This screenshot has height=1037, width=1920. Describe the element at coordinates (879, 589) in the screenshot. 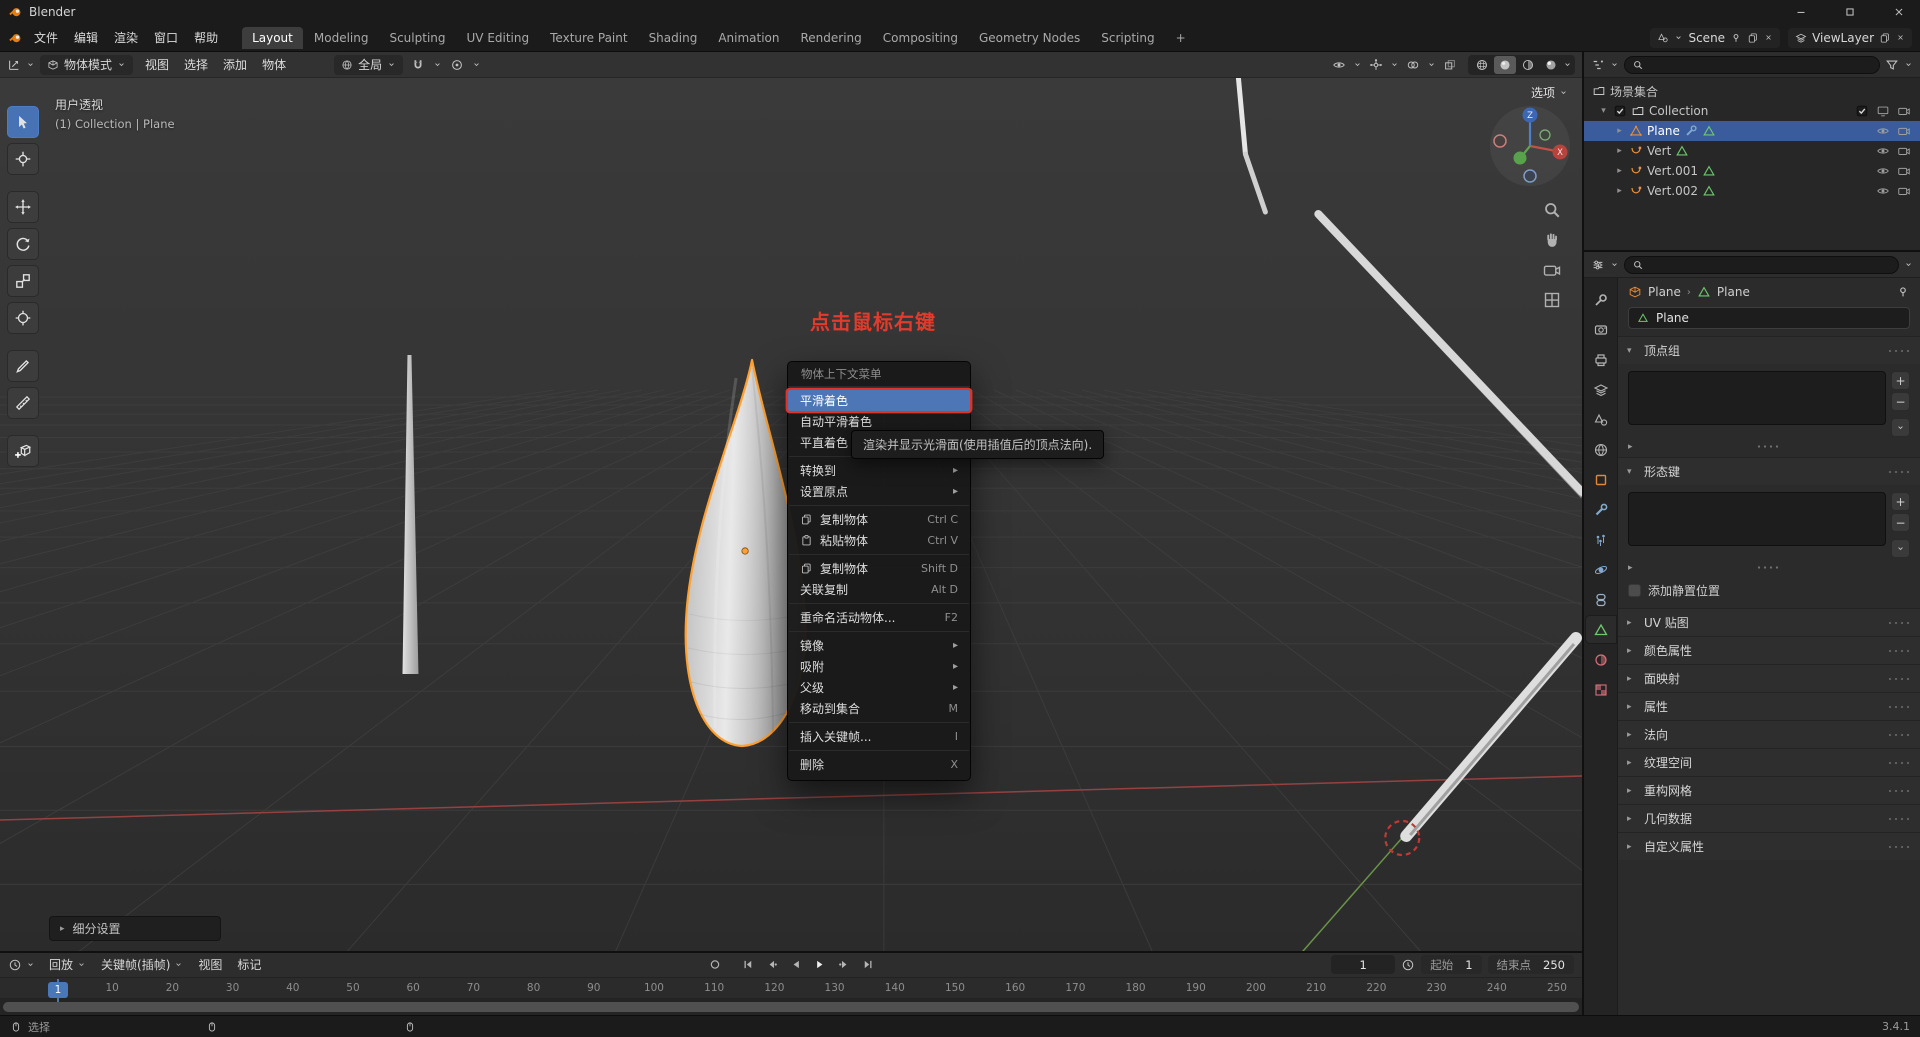

I see `context-menu-item: 关联复制 Alt D` at that location.